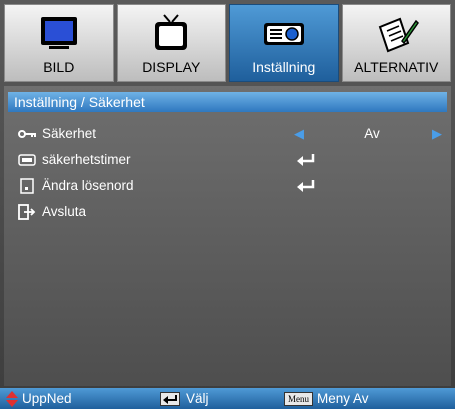  Describe the element at coordinates (283, 34) in the screenshot. I see `projector-icon` at that location.